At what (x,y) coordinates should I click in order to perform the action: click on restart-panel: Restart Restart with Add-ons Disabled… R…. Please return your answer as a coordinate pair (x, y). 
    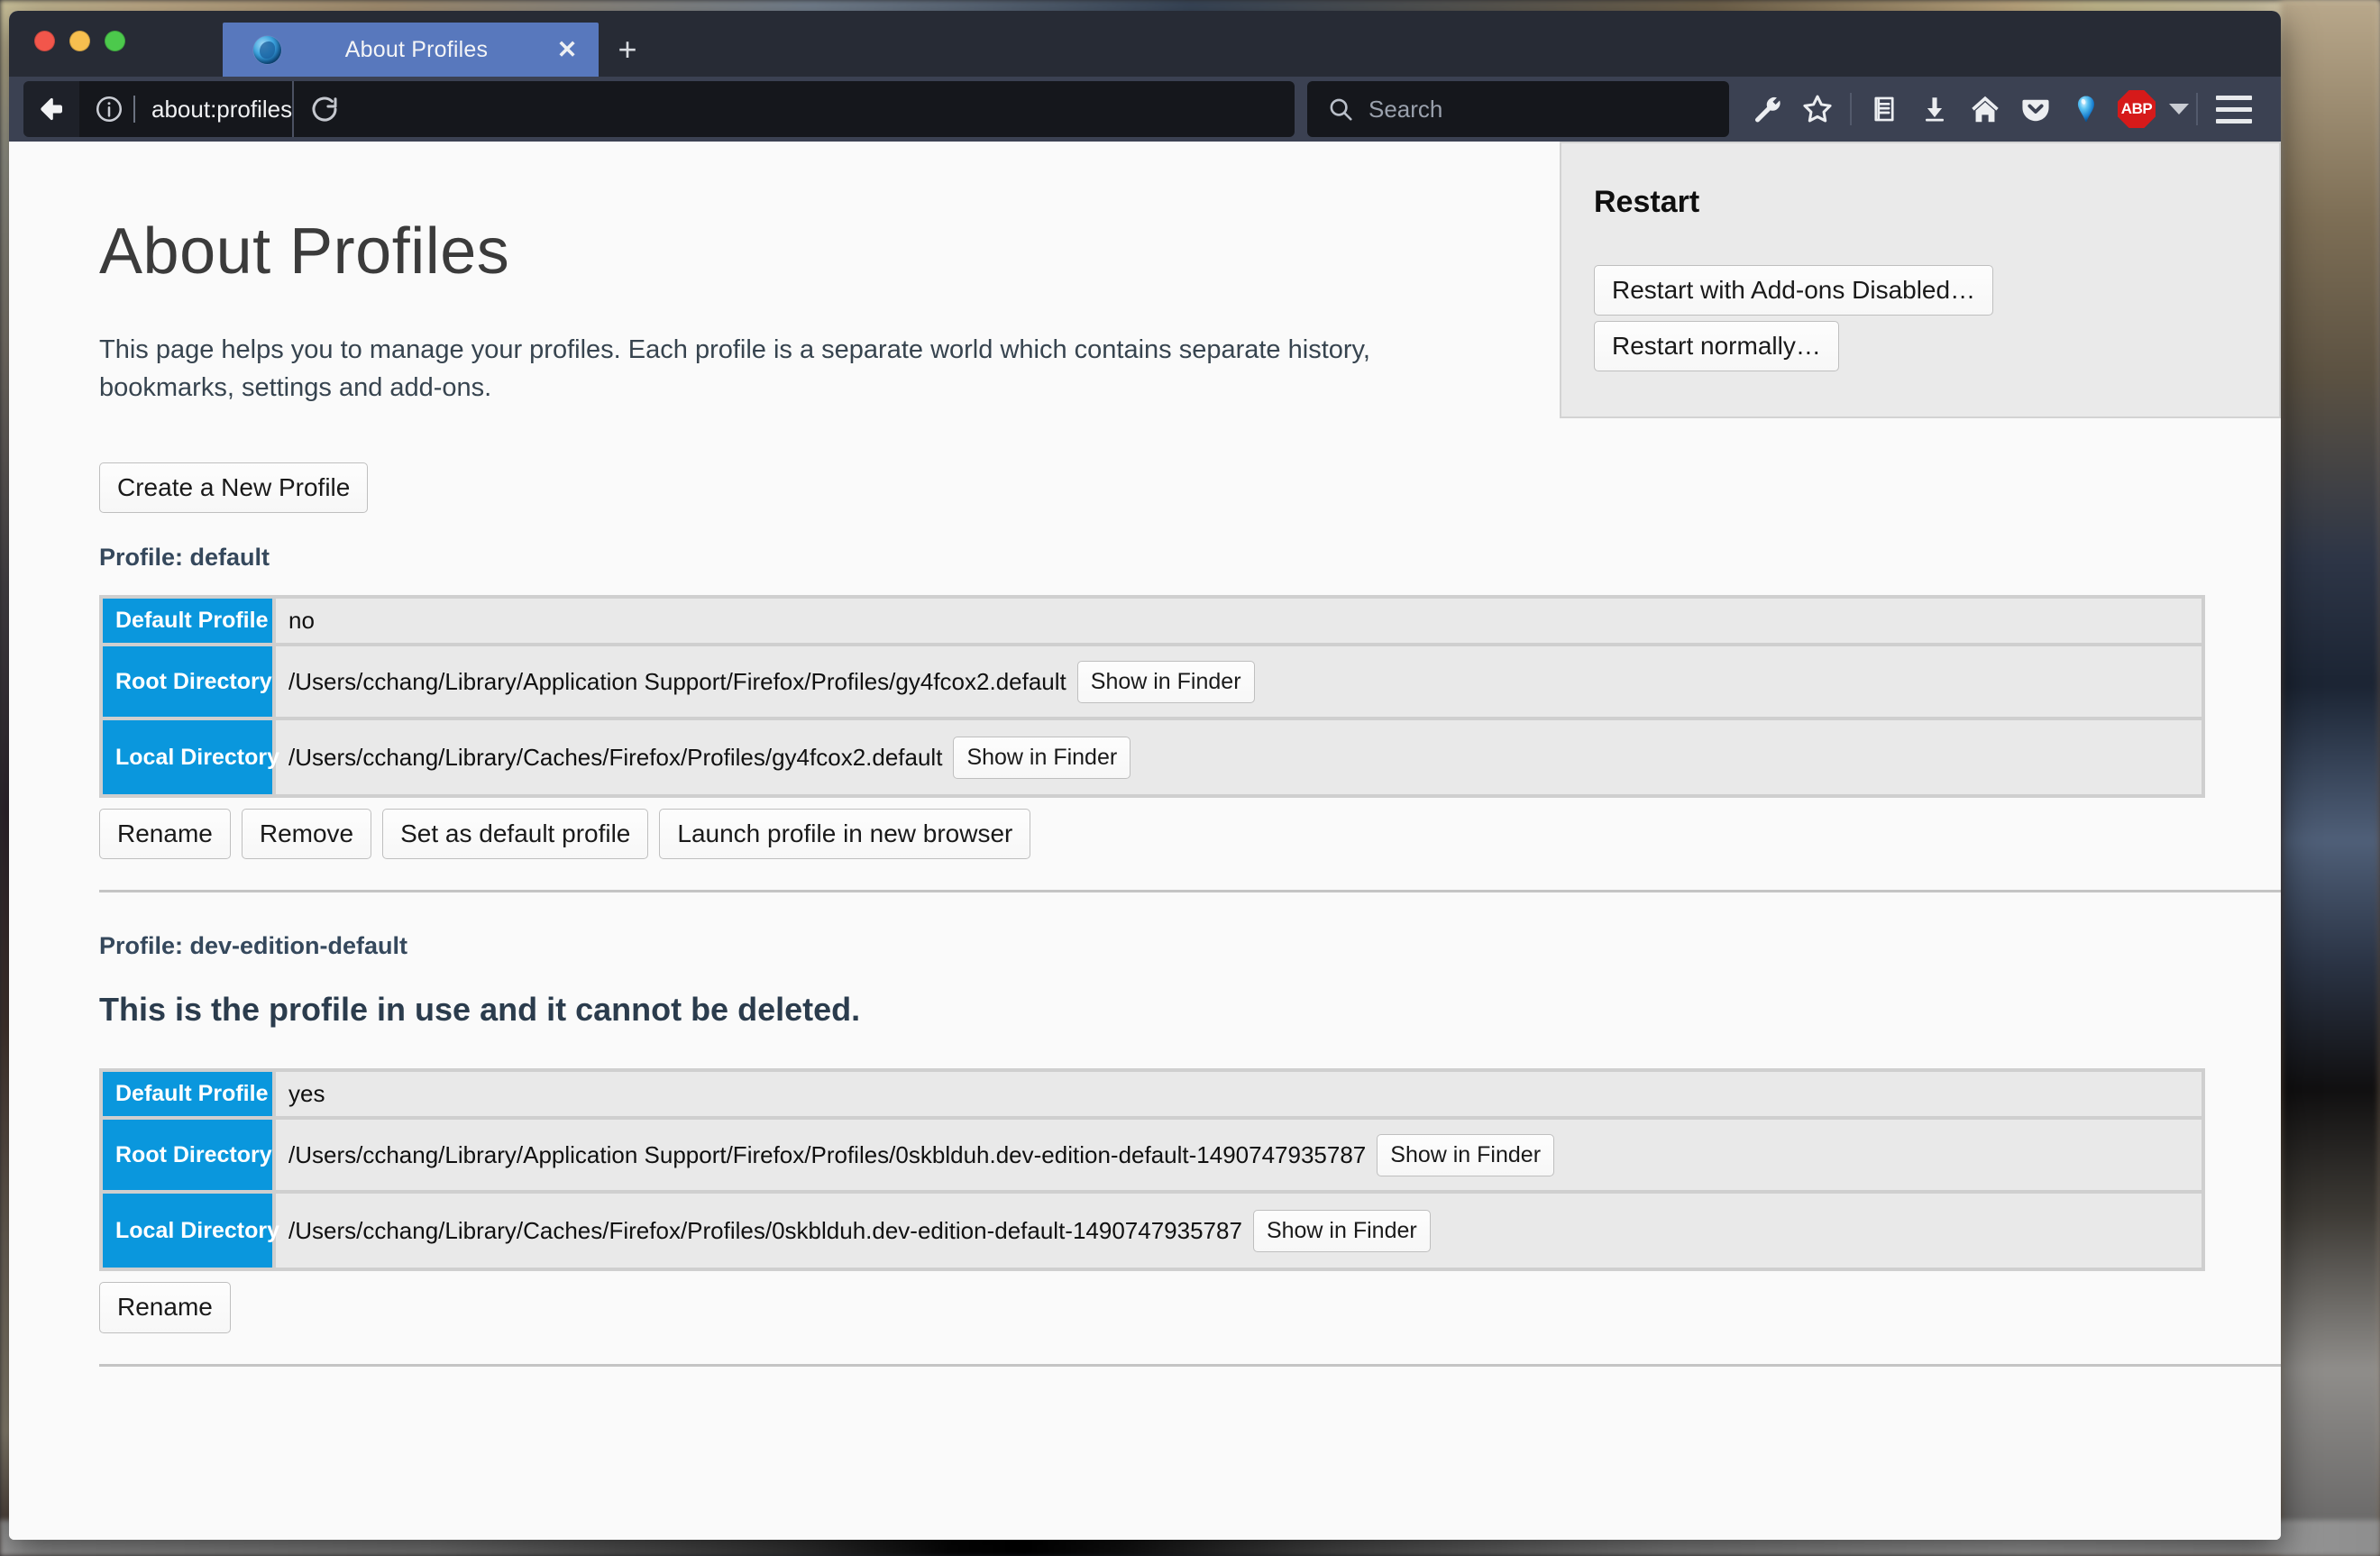
    Looking at the image, I should click on (1920, 280).